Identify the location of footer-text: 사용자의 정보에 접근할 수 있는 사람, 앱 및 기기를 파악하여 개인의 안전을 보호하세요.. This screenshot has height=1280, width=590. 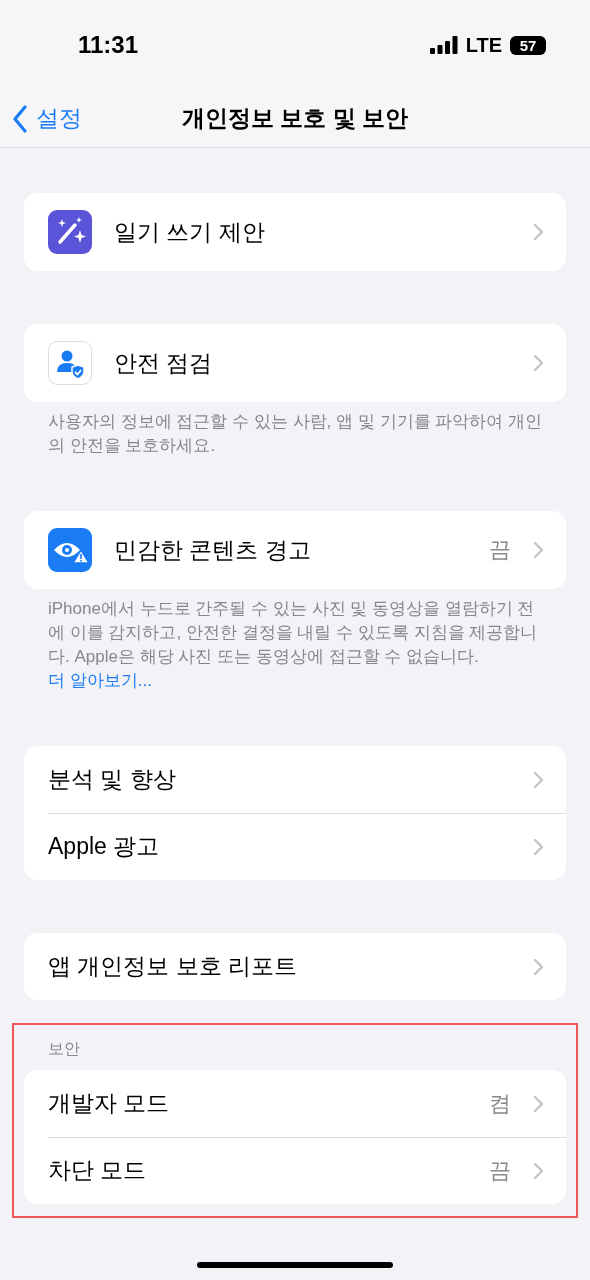
(295, 433).